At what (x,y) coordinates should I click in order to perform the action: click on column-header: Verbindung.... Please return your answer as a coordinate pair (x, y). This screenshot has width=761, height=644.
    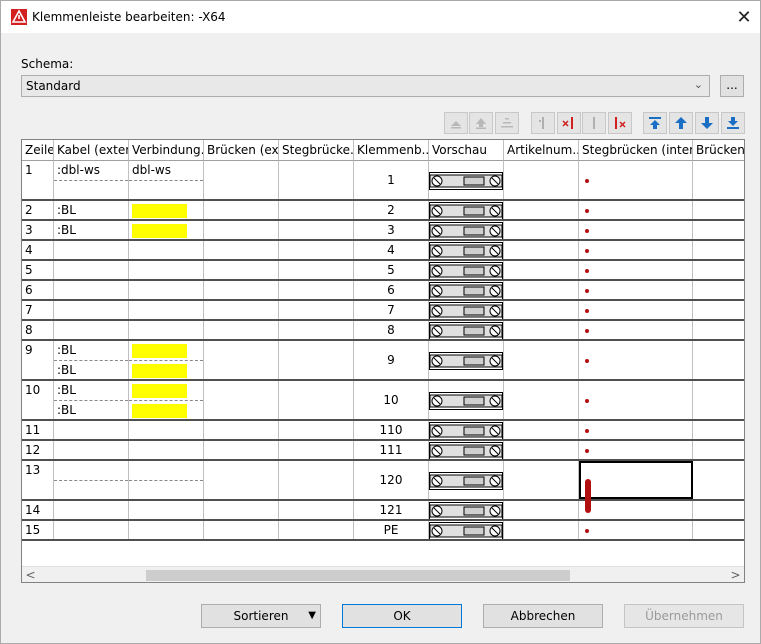
    Looking at the image, I should click on (166, 150).